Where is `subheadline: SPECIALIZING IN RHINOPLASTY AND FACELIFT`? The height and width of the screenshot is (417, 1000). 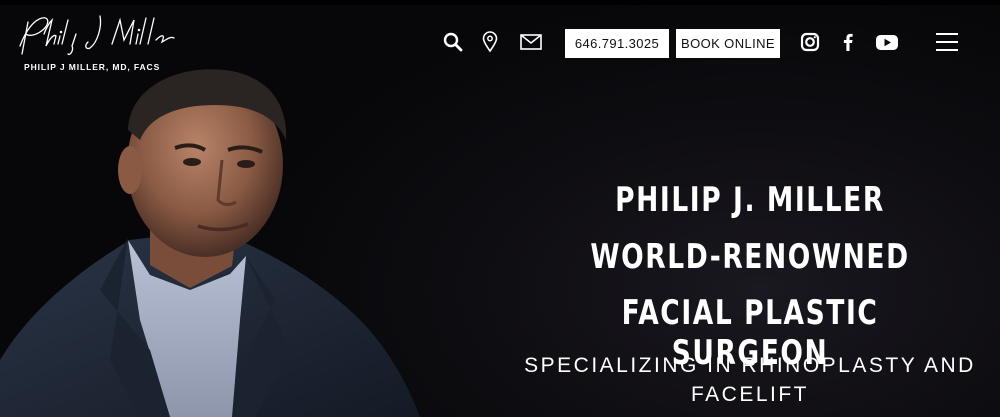
subheadline: SPECIALIZING IN RHINOPLASTY AND FACELIFT is located at coordinates (750, 380).